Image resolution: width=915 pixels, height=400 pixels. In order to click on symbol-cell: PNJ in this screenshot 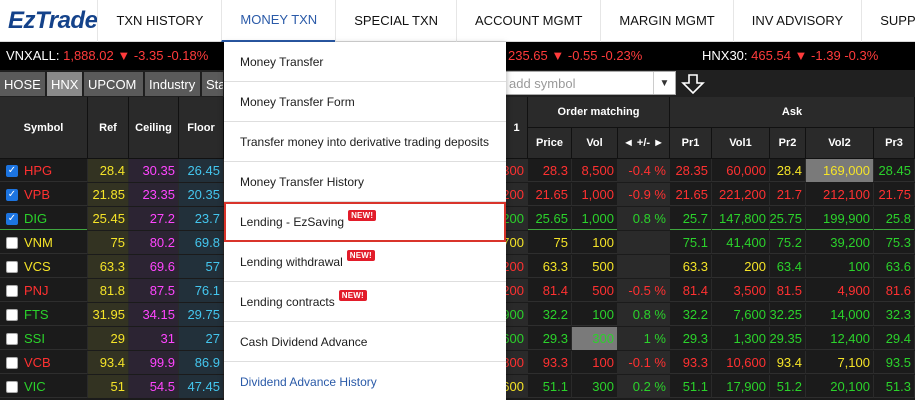, I will do `click(44, 290)`.